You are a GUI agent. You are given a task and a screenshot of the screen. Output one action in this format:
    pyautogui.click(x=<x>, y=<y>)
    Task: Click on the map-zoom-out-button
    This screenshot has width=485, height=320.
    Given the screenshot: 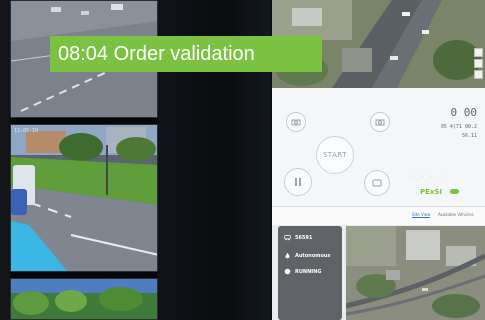 What is the action you would take?
    pyautogui.click(x=478, y=63)
    